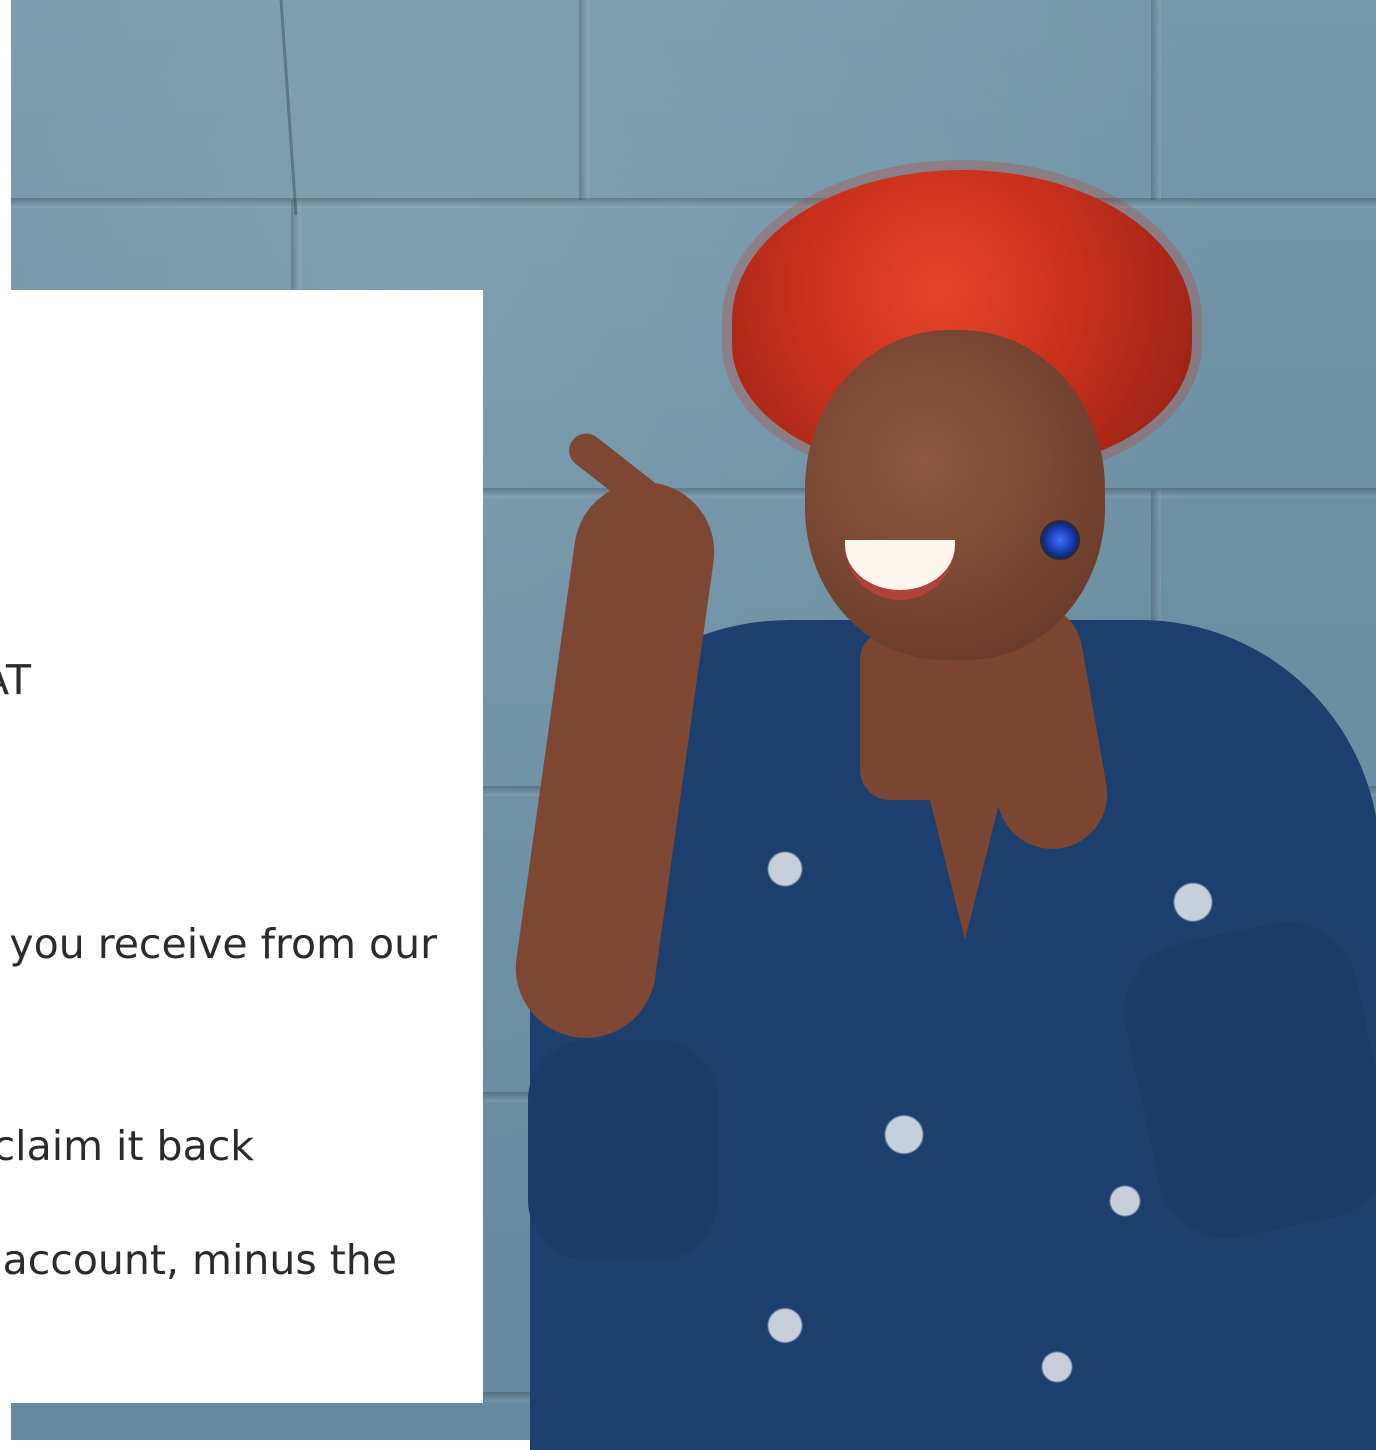  I want to click on card-text-fragment: account, minus the, so click(199, 1260).